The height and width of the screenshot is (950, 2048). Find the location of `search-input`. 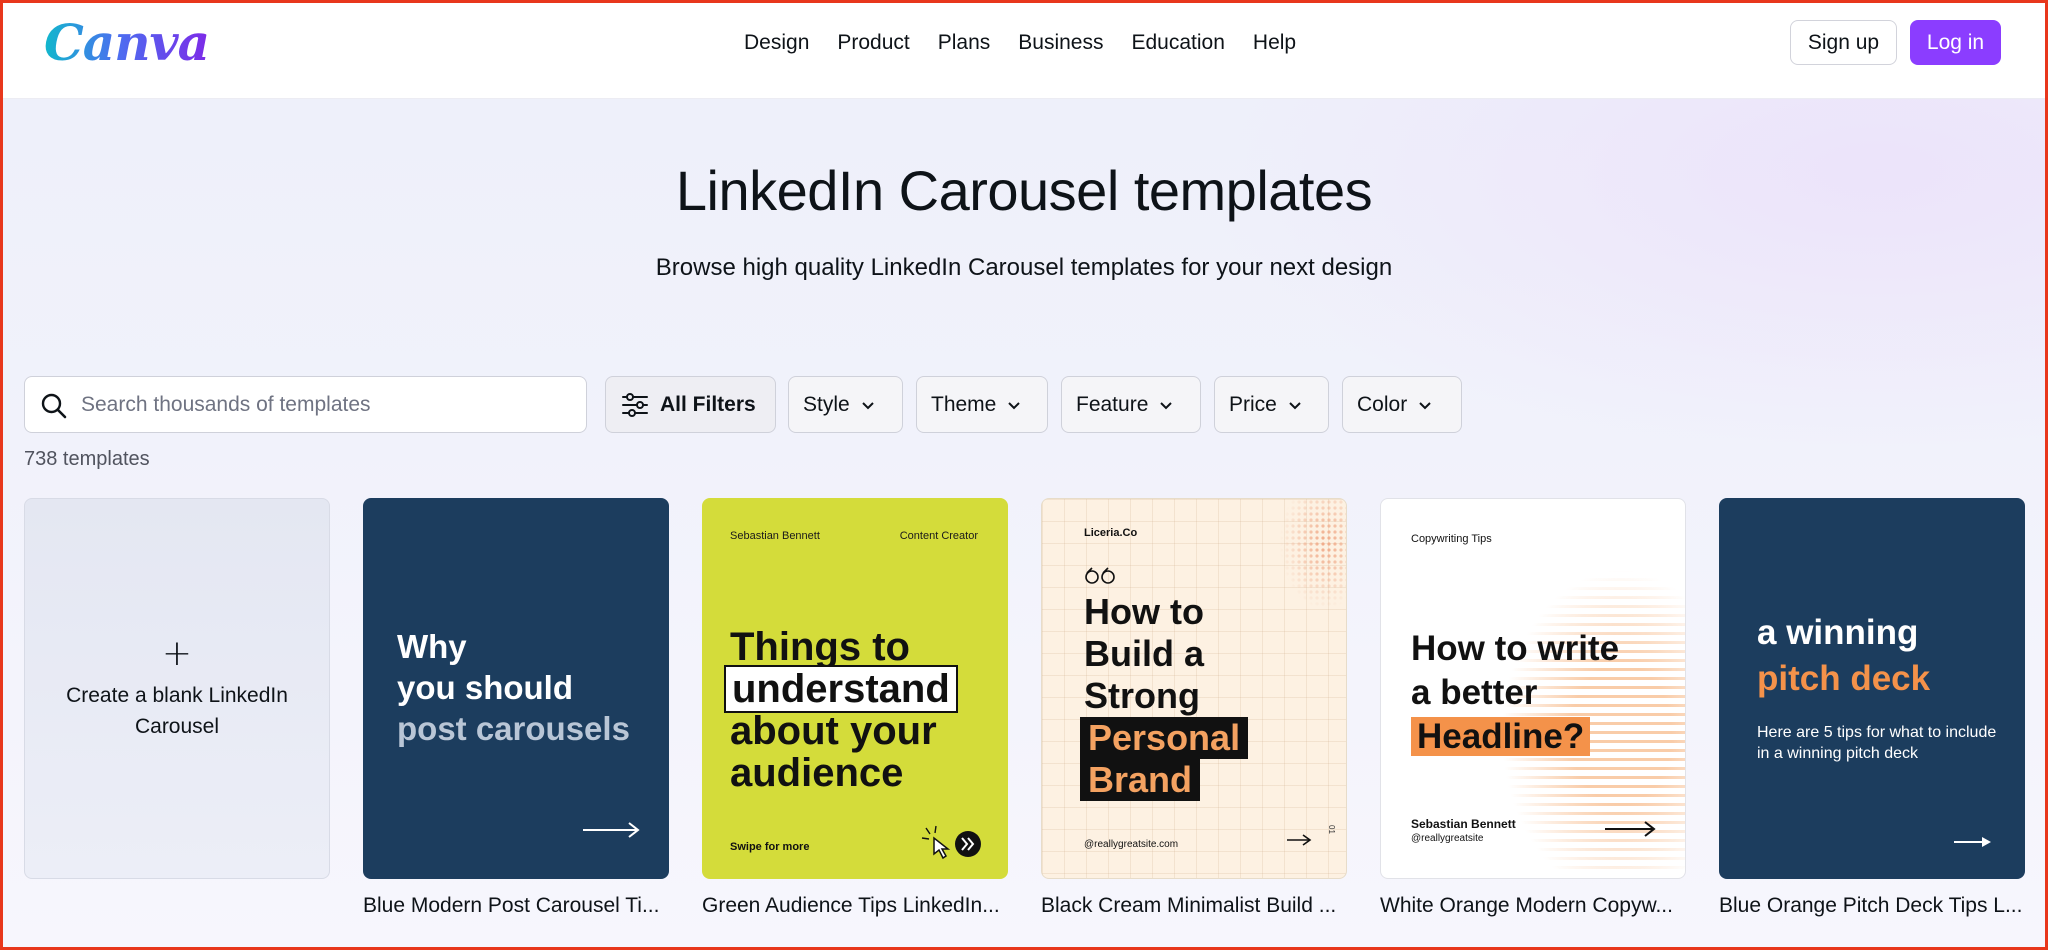

search-input is located at coordinates (326, 404).